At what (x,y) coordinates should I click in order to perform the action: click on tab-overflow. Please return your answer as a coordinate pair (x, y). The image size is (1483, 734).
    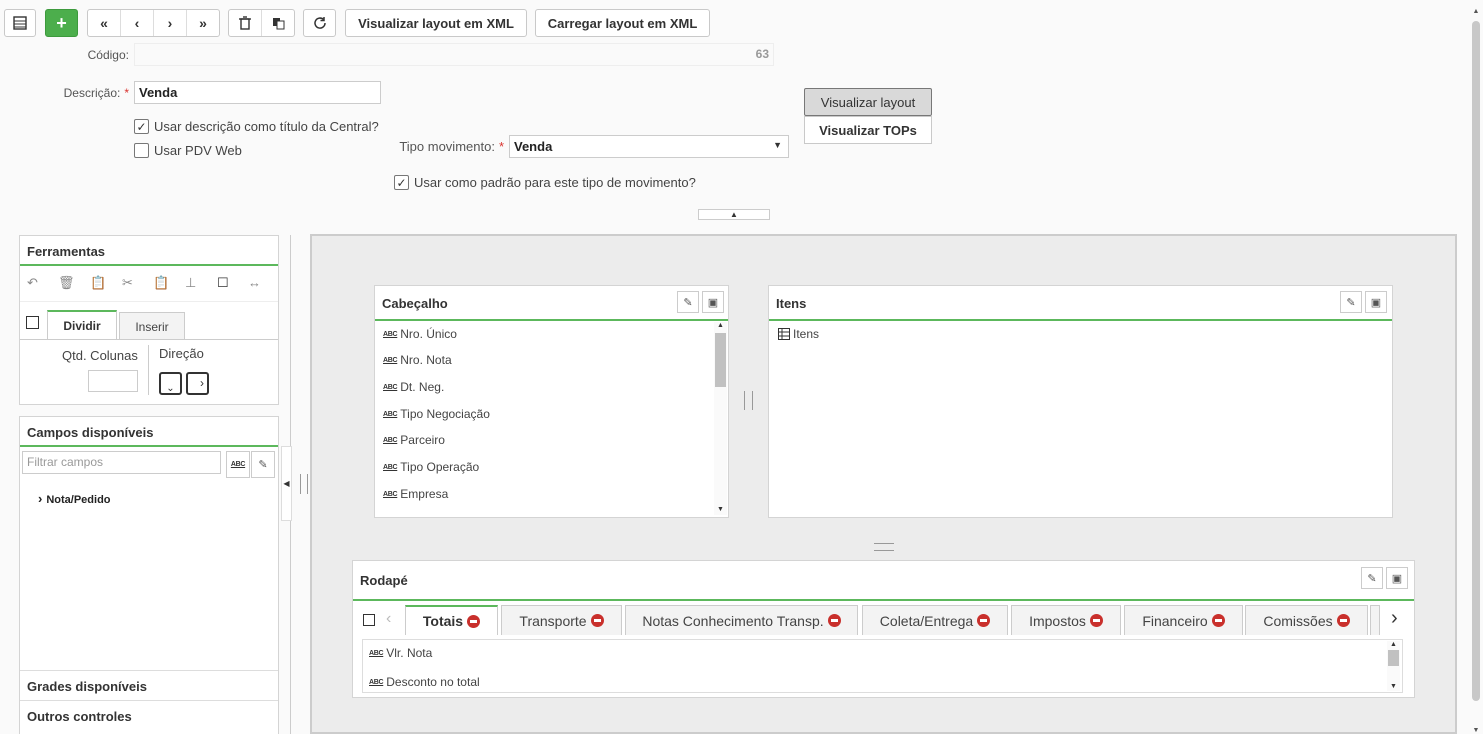
    Looking at the image, I should click on (1375, 620).